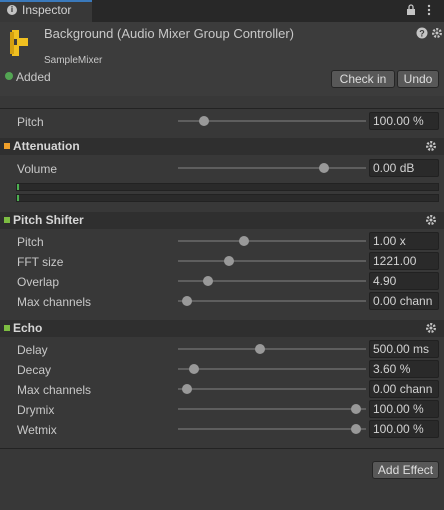 The height and width of the screenshot is (510, 444). I want to click on echo-decay-slider, so click(272, 369).